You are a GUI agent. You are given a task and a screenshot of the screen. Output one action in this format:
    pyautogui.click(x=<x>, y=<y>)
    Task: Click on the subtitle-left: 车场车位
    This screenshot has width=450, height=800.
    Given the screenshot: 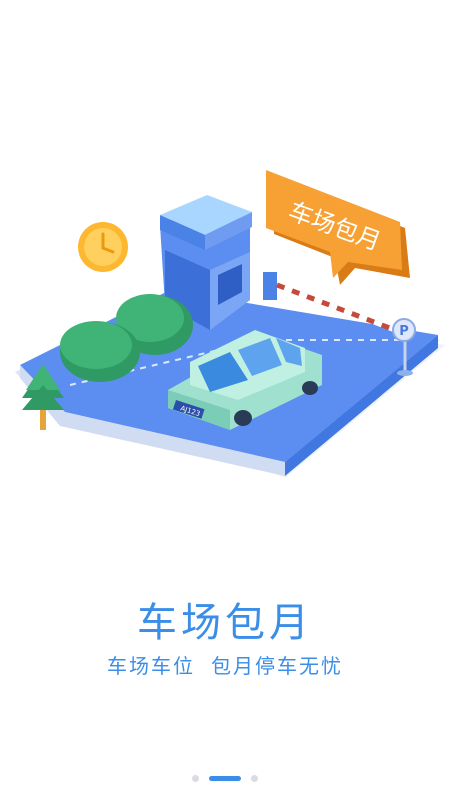 What is the action you would take?
    pyautogui.click(x=151, y=666)
    